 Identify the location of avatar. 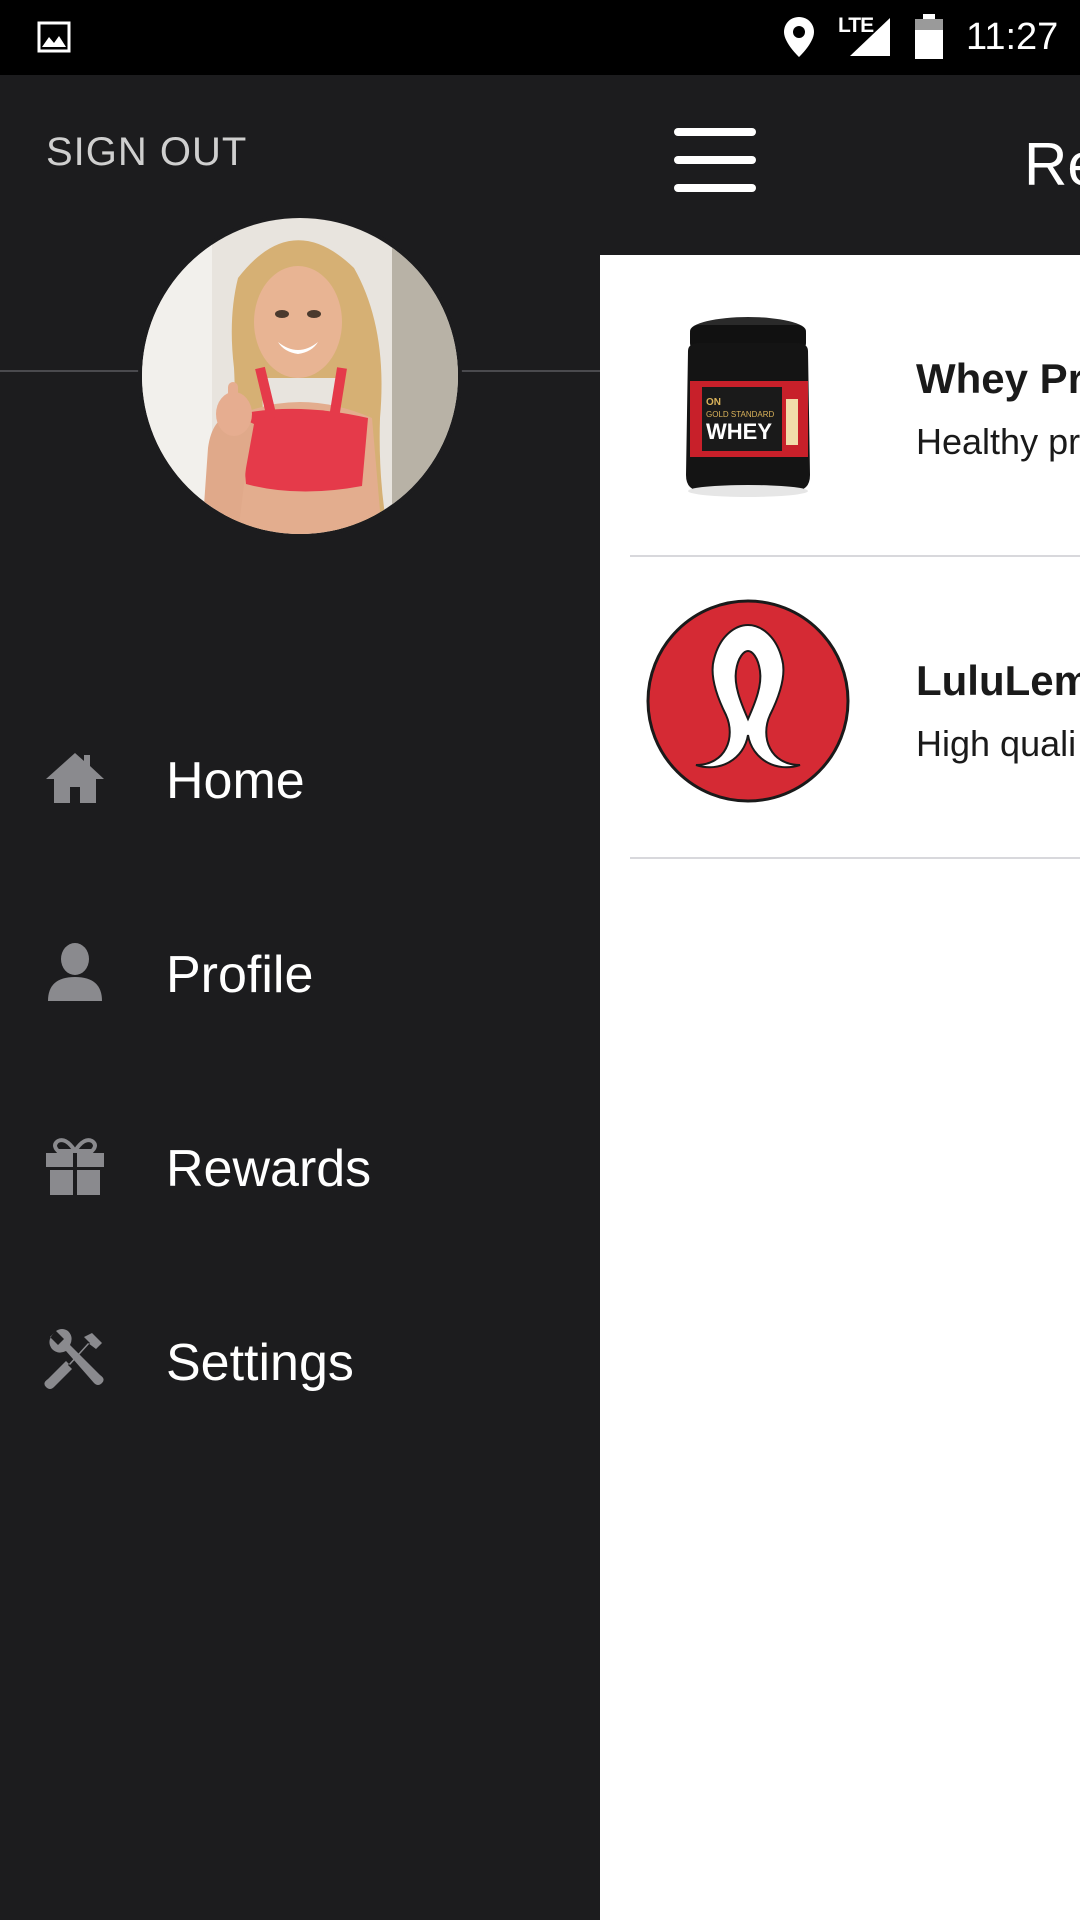
(300, 376).